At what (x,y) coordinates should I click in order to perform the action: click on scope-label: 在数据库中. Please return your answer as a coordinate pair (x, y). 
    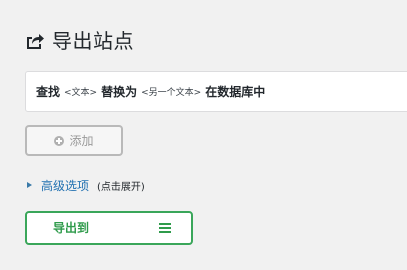
    Looking at the image, I should click on (235, 92).